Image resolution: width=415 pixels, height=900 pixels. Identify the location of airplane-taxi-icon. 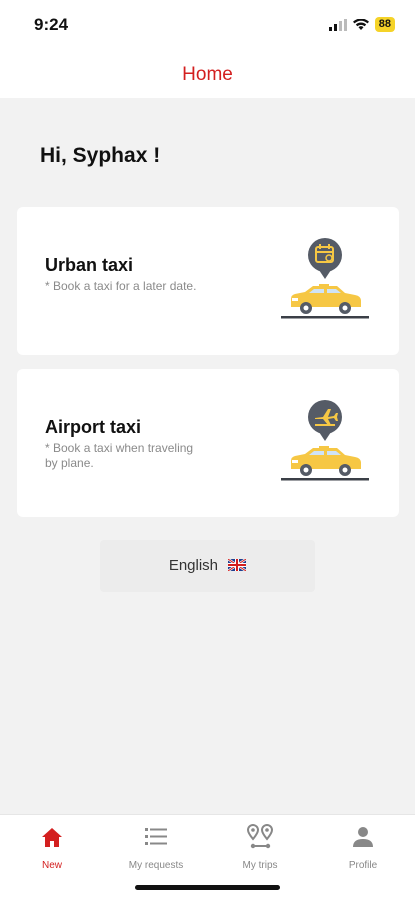
(325, 440).